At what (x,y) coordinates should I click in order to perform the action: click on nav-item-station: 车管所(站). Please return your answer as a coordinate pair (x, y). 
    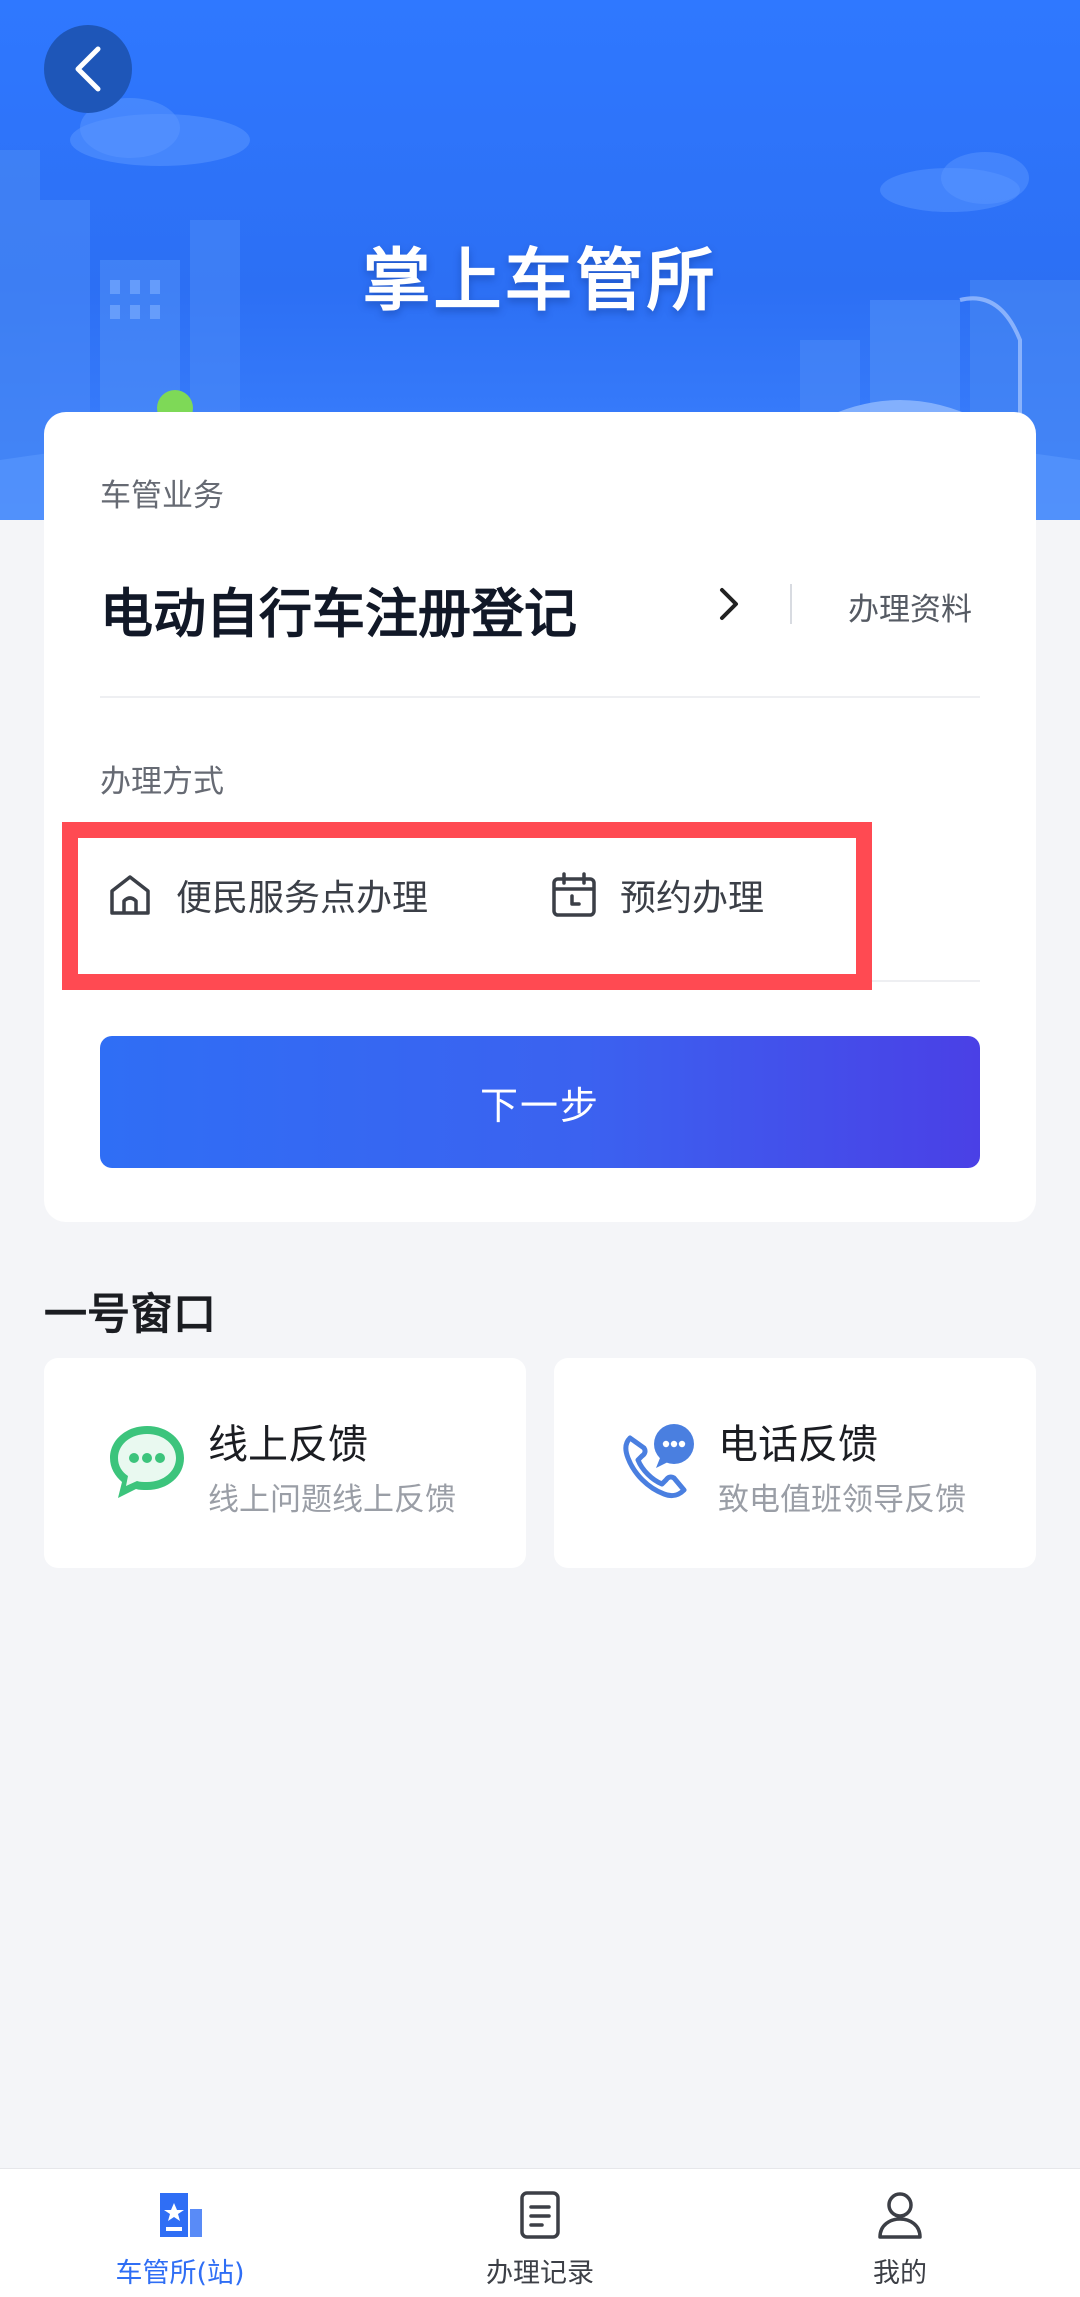
    Looking at the image, I should click on (180, 2233).